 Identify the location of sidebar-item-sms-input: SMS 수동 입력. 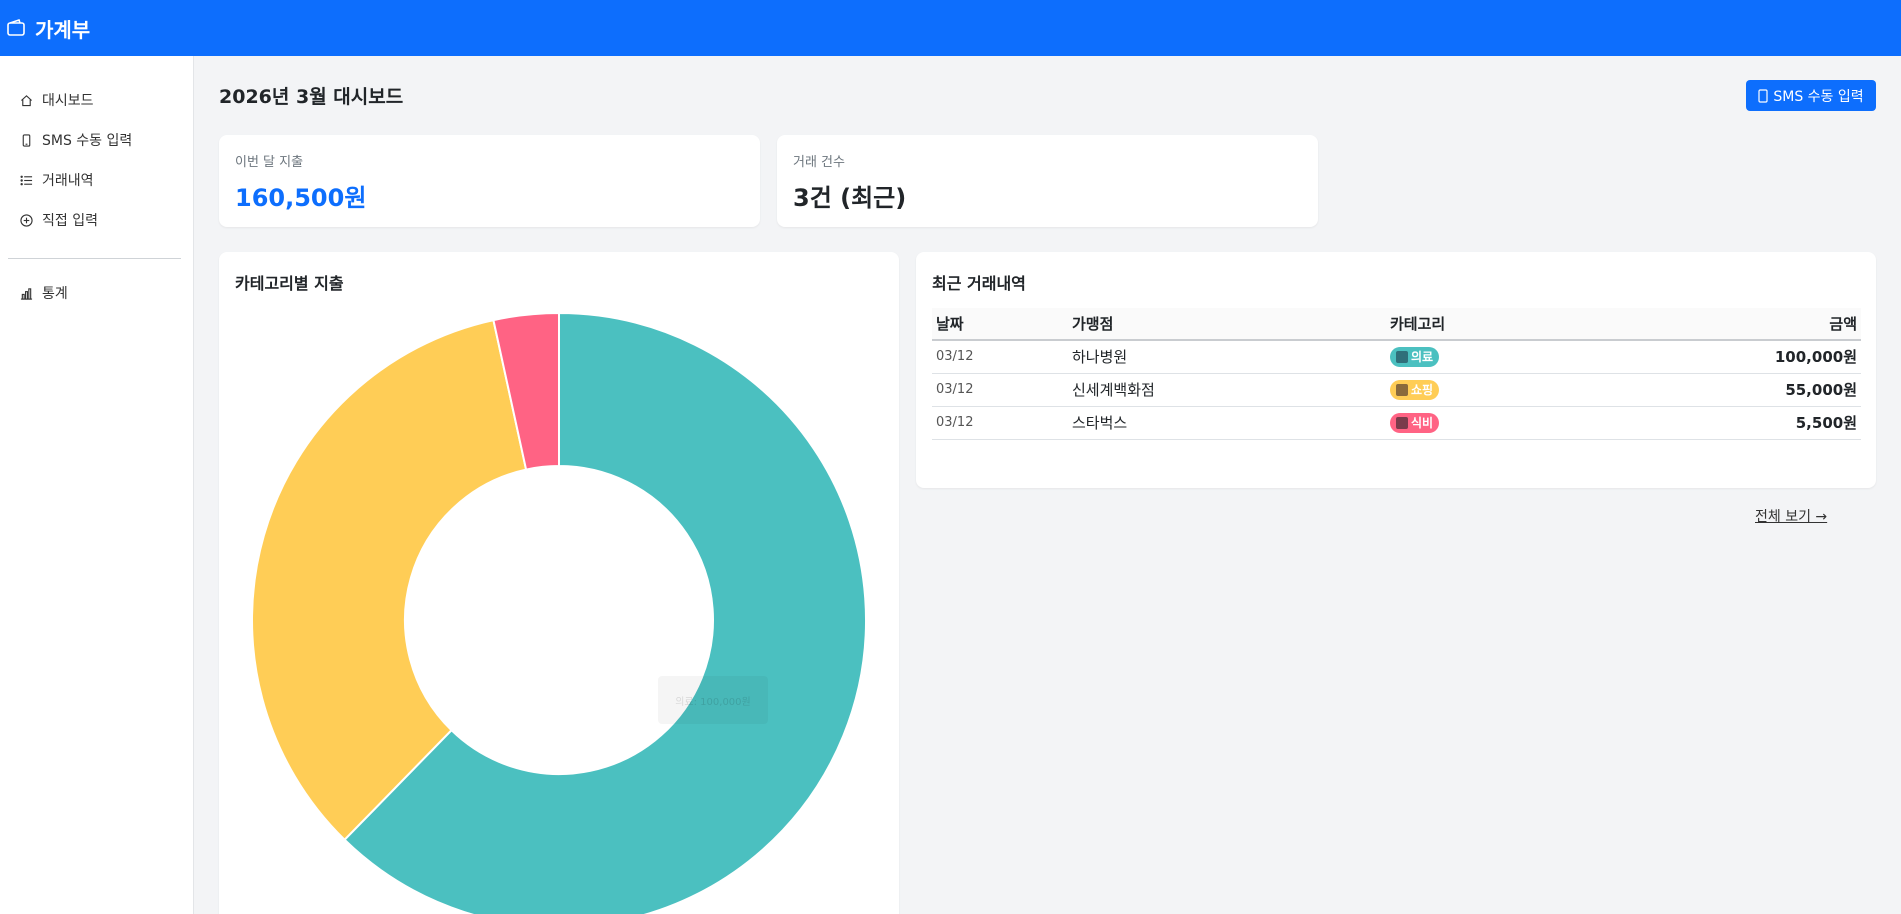
(96, 140).